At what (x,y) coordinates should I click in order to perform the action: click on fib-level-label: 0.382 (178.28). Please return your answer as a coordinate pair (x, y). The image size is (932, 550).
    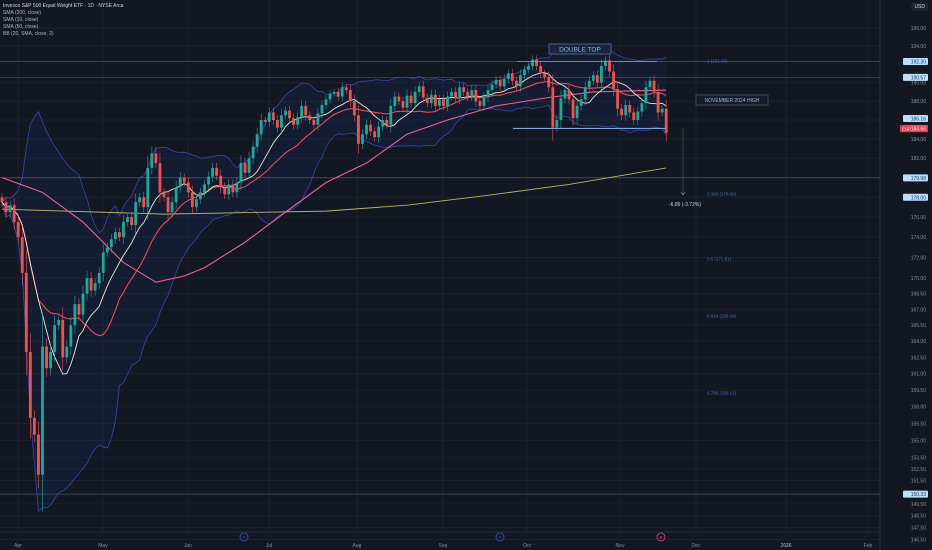
    Looking at the image, I should click on (722, 193).